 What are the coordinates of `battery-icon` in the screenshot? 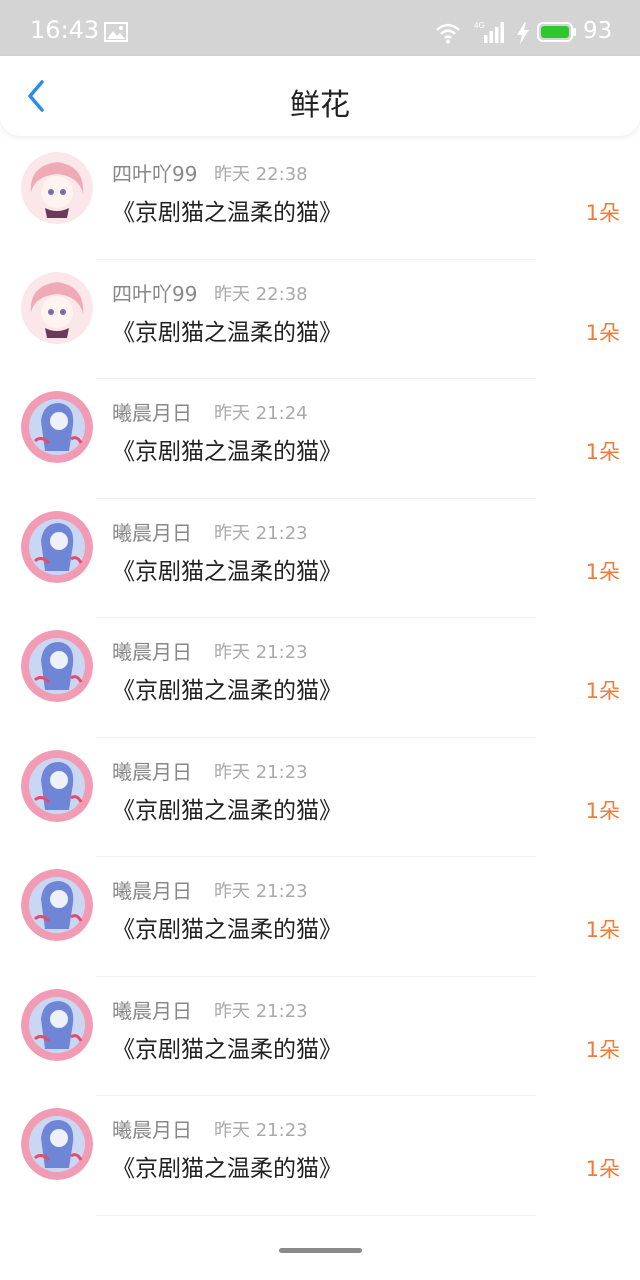 It's located at (556, 32).